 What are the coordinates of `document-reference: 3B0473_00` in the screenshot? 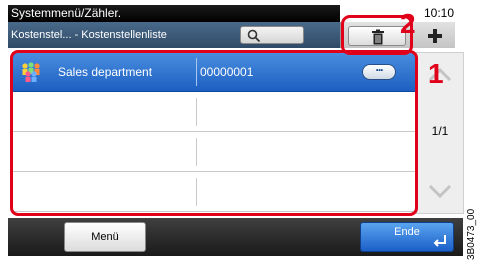 It's located at (471, 234).